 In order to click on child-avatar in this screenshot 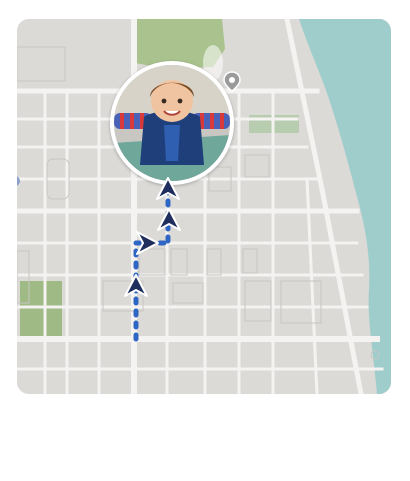, I will do `click(172, 123)`.